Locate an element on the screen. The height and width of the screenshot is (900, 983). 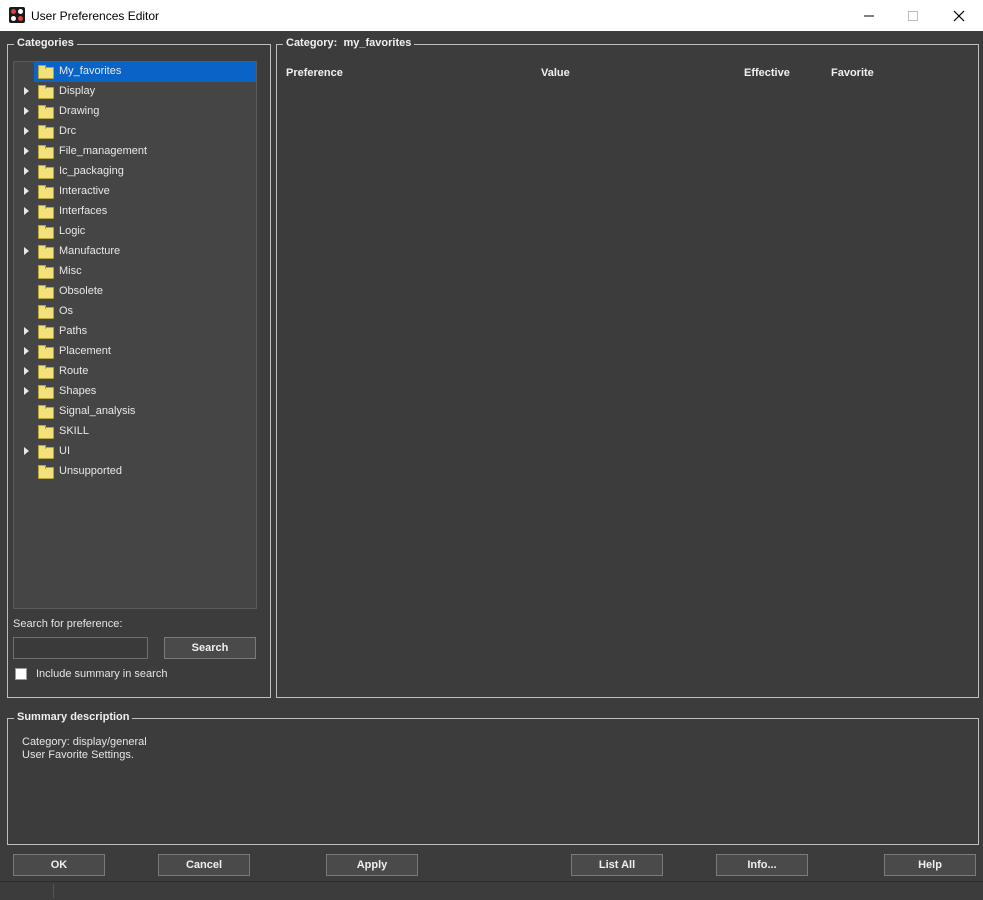
column-header-preference: Preference is located at coordinates (314, 73).